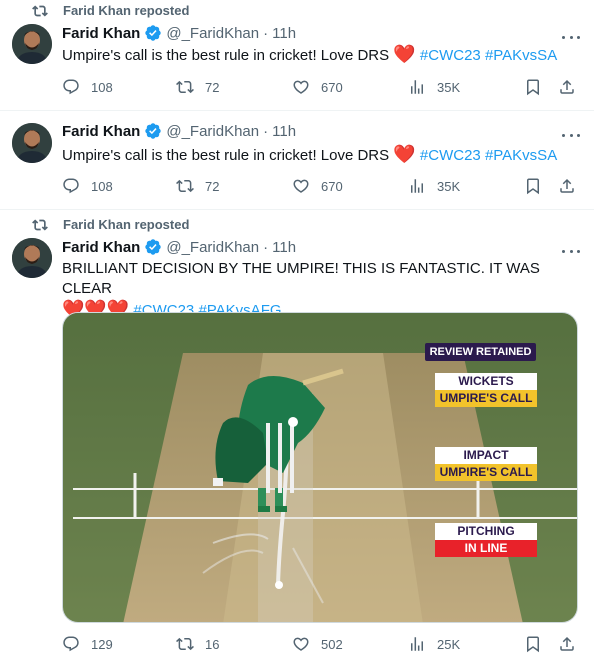 The width and height of the screenshot is (594, 664). What do you see at coordinates (197, 644) in the screenshot?
I see `repost-button: 16` at bounding box center [197, 644].